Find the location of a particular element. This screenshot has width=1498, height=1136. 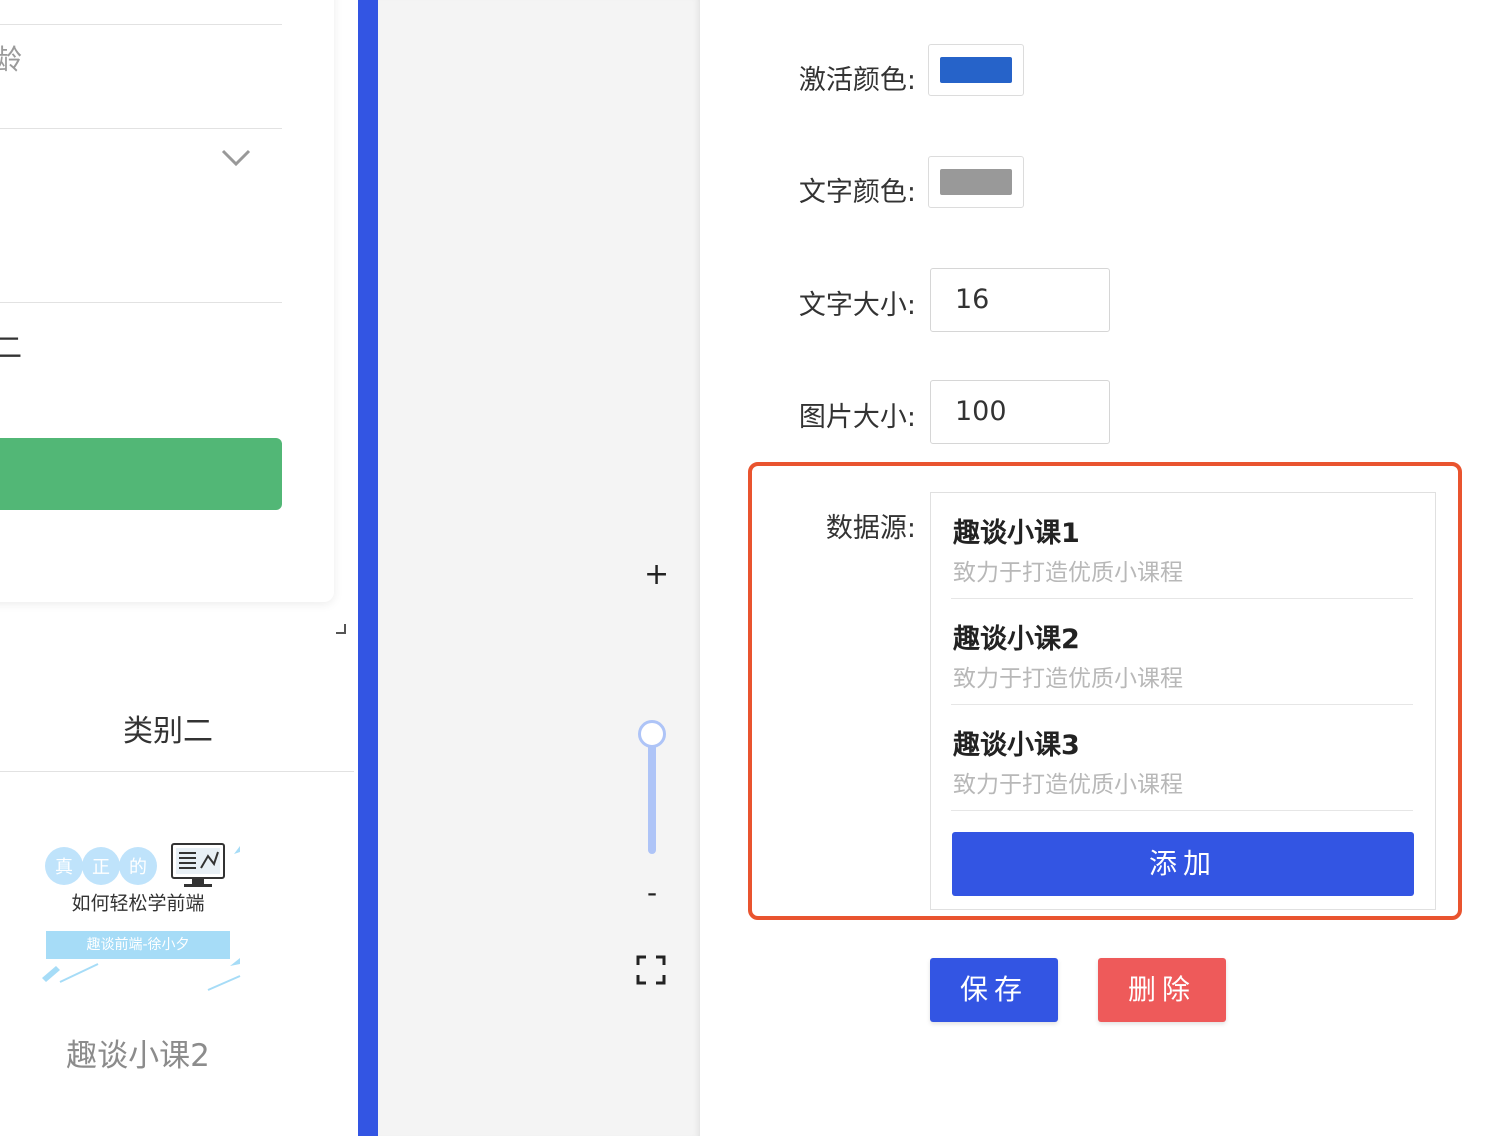

zoom-slider-handle is located at coordinates (652, 734).